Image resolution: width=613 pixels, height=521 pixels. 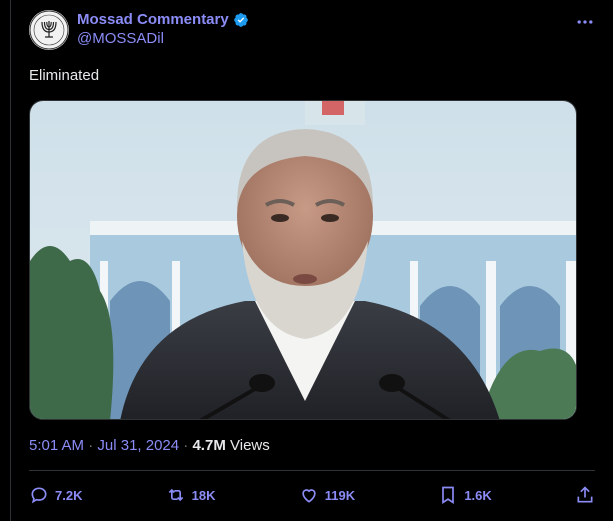 What do you see at coordinates (64, 75) in the screenshot?
I see `tweet-text: Eliminated` at bounding box center [64, 75].